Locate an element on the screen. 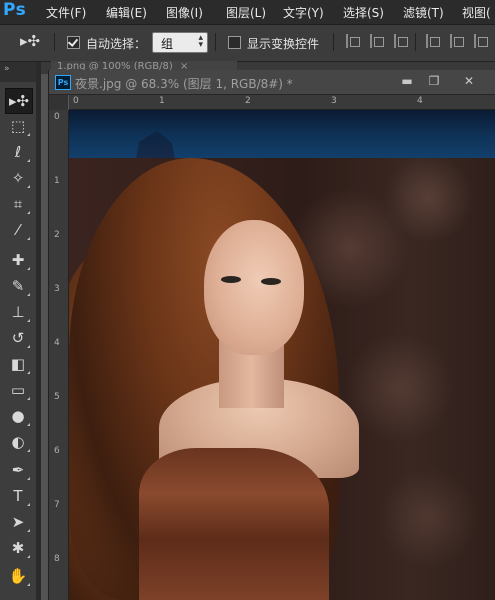 The image size is (495, 600). auto-select-dropdown: 组 ▴ ▾ is located at coordinates (180, 42).